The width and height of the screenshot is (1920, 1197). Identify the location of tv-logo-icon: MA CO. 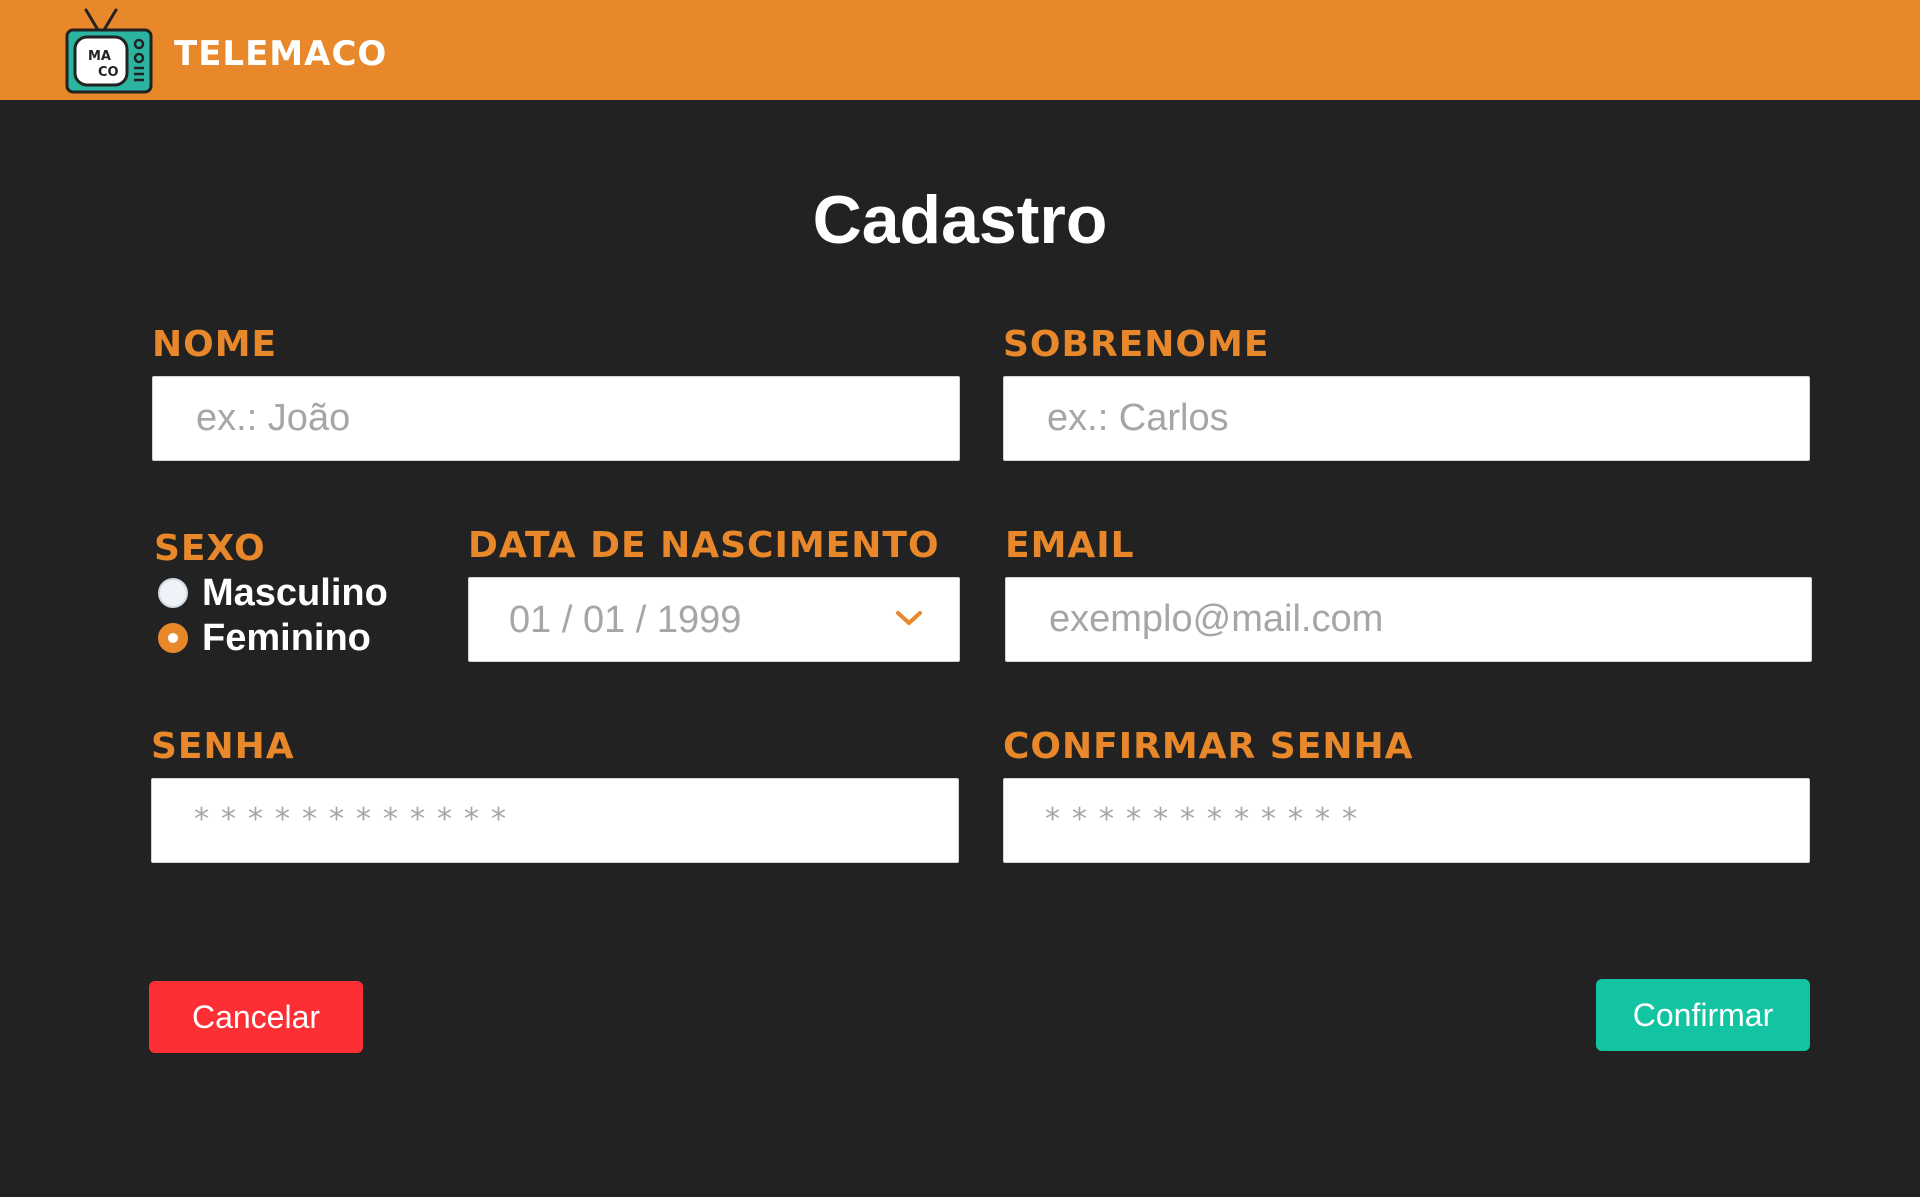
(109, 50).